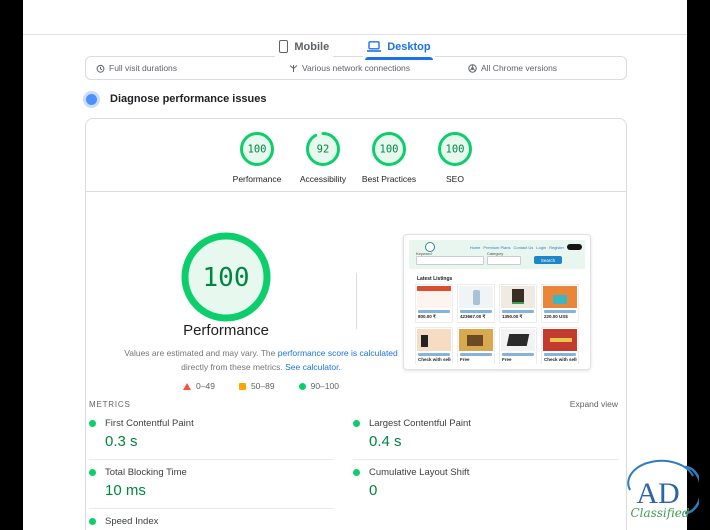 This screenshot has height=530, width=710. Describe the element at coordinates (149, 423) in the screenshot. I see `metric-name: First Contentful Paint` at that location.